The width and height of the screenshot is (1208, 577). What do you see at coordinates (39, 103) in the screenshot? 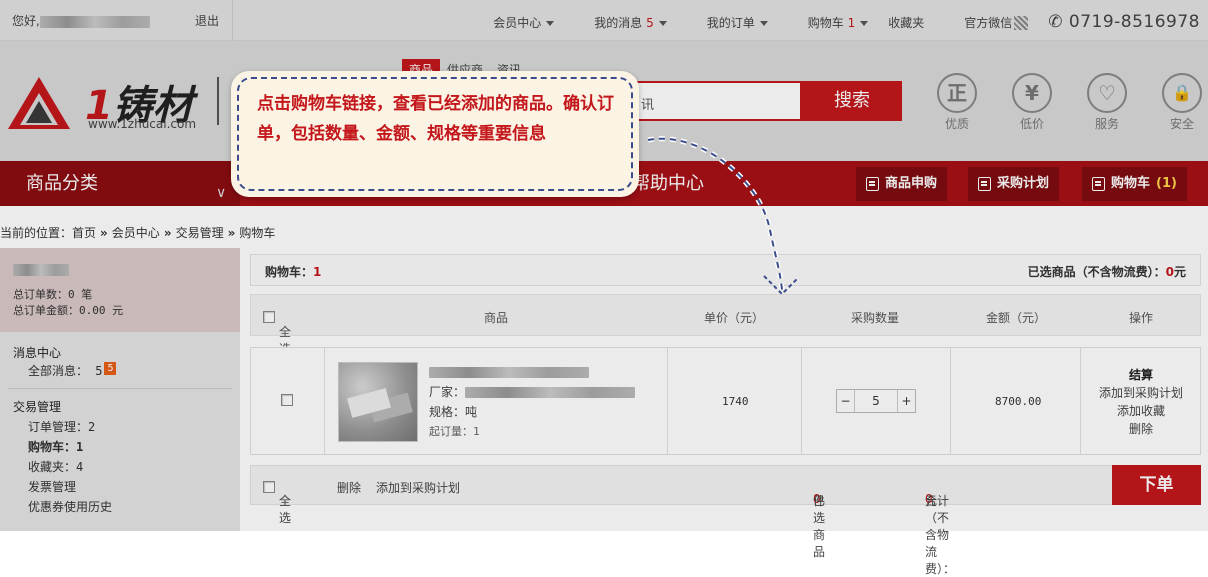
I see `logo-triangle-icon` at bounding box center [39, 103].